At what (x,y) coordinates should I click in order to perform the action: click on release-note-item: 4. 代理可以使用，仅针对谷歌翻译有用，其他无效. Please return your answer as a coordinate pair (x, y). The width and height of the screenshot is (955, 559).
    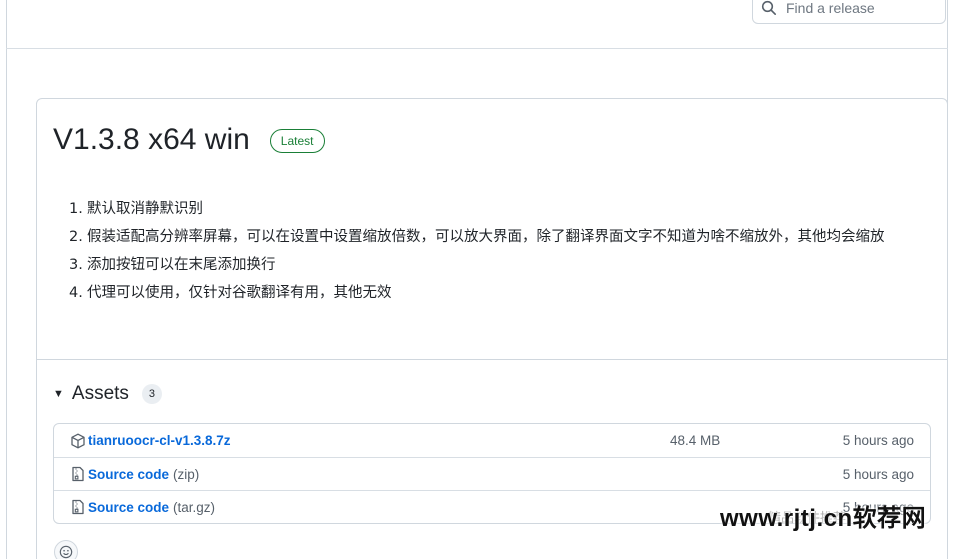
    Looking at the image, I should click on (499, 293).